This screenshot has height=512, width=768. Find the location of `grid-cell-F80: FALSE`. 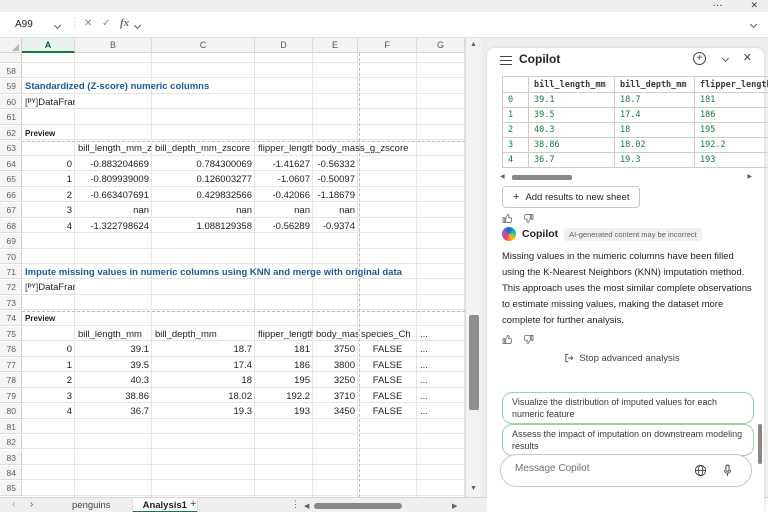

grid-cell-F80: FALSE is located at coordinates (387, 411).